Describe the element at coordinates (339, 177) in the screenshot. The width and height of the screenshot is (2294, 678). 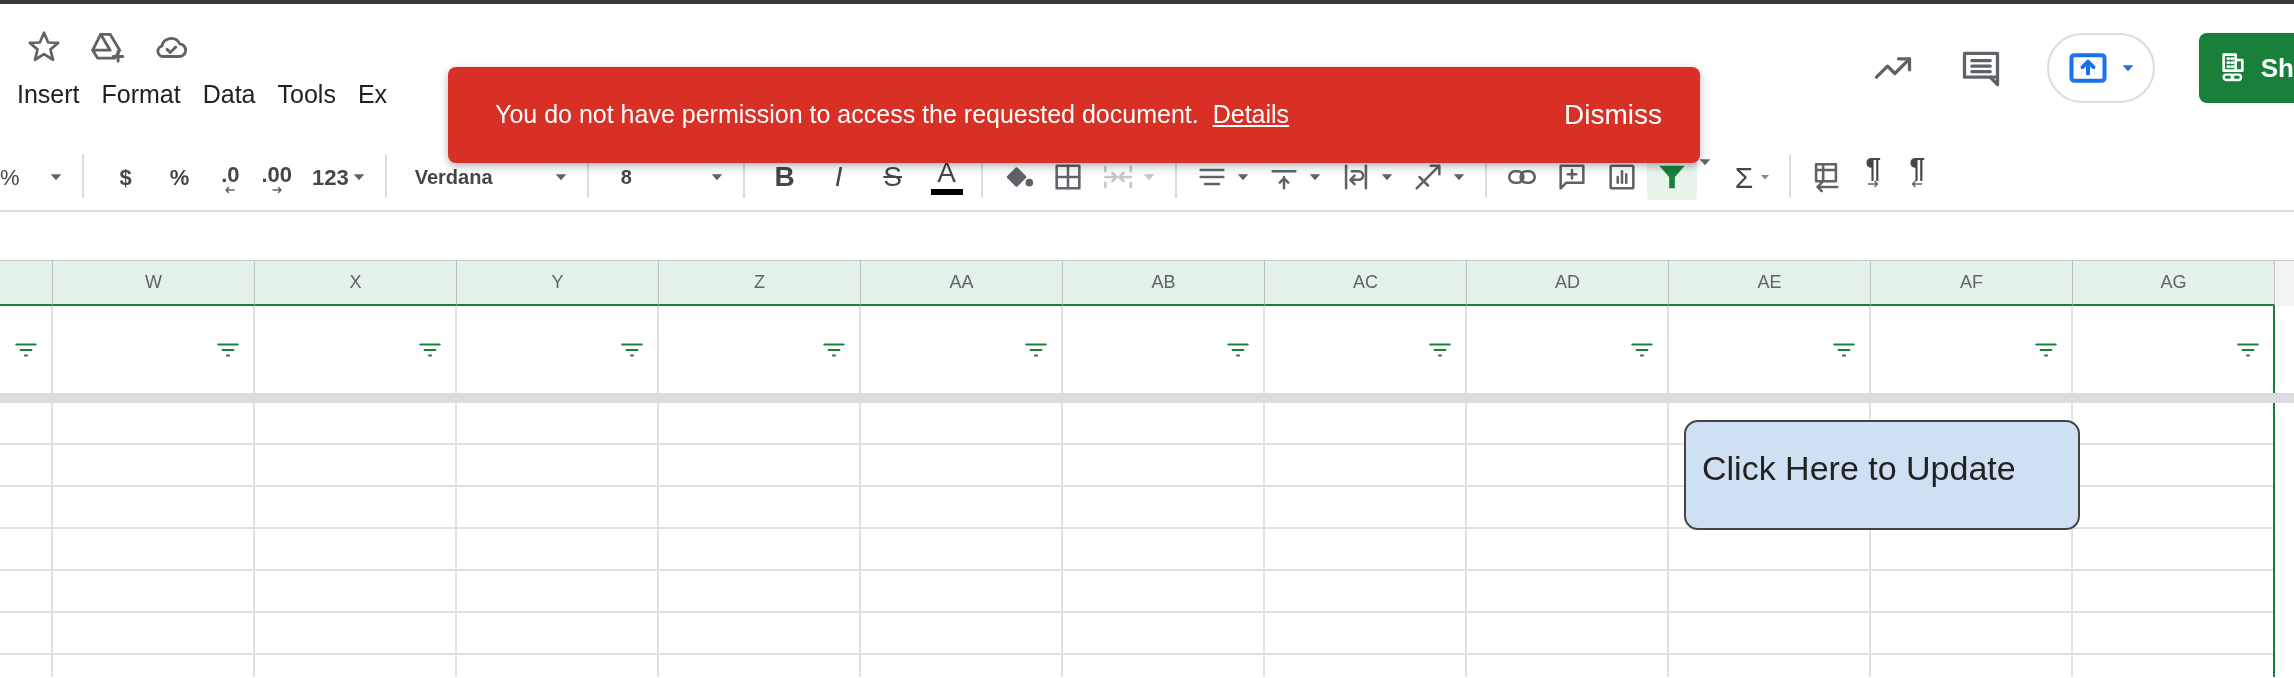
I see `more-formats-dropdown: 123` at that location.